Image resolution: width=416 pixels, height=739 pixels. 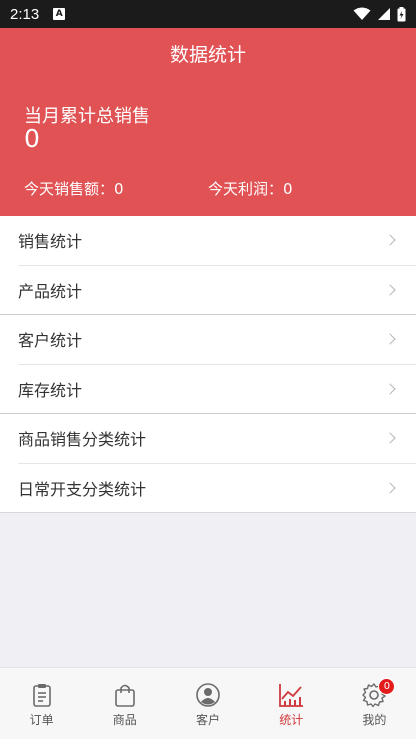 What do you see at coordinates (207, 55) in the screenshot?
I see `page-title: 数据统计` at bounding box center [207, 55].